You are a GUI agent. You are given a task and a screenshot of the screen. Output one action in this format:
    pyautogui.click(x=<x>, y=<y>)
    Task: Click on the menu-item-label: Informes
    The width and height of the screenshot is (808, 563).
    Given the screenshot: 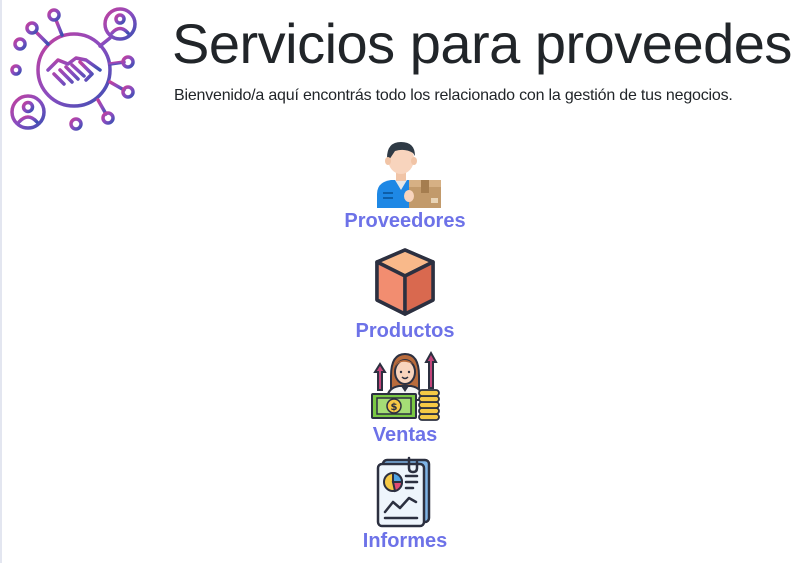 What is the action you would take?
    pyautogui.click(x=405, y=541)
    